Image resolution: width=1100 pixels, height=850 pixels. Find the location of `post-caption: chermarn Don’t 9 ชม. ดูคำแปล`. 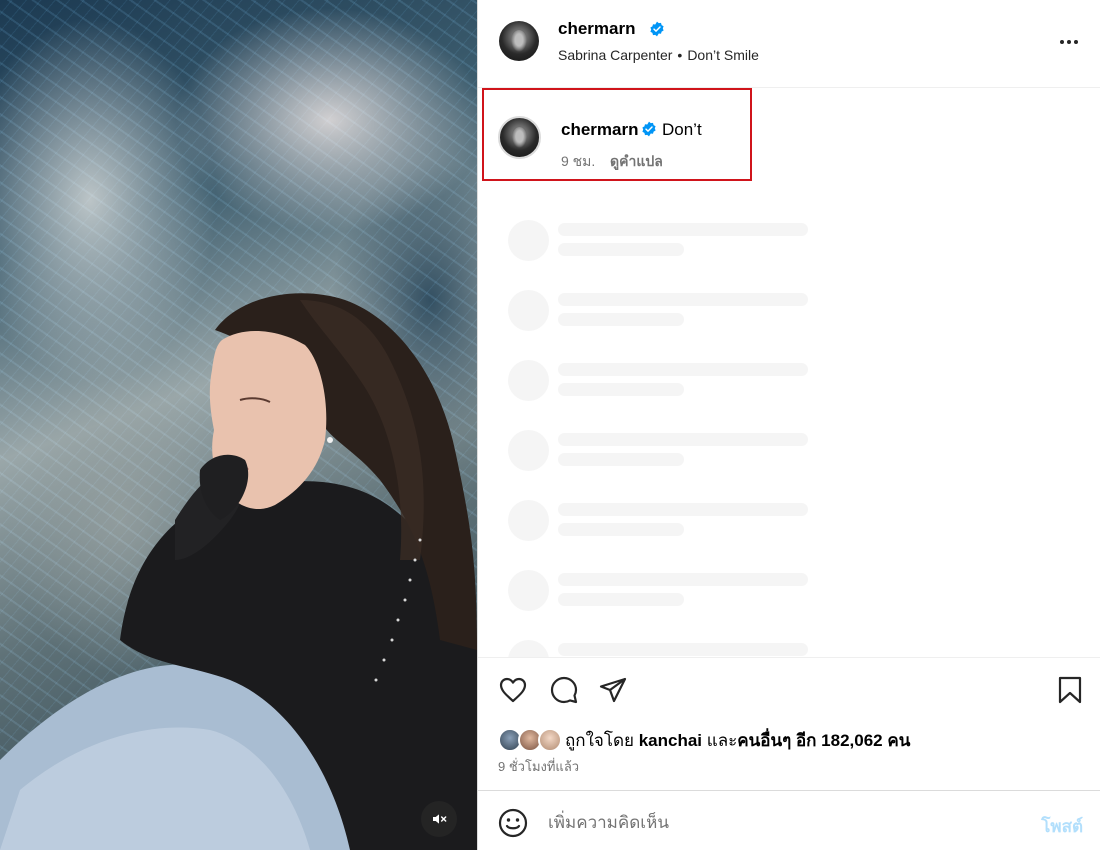

post-caption: chermarn Don’t 9 ชม. ดูคำแปล is located at coordinates (789, 138).